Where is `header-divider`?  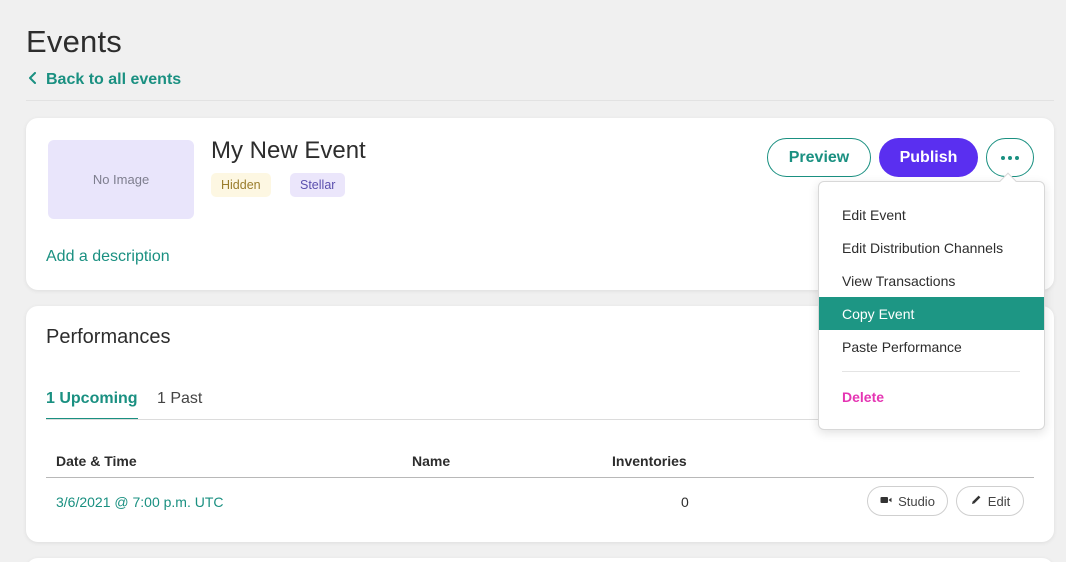 header-divider is located at coordinates (540, 100).